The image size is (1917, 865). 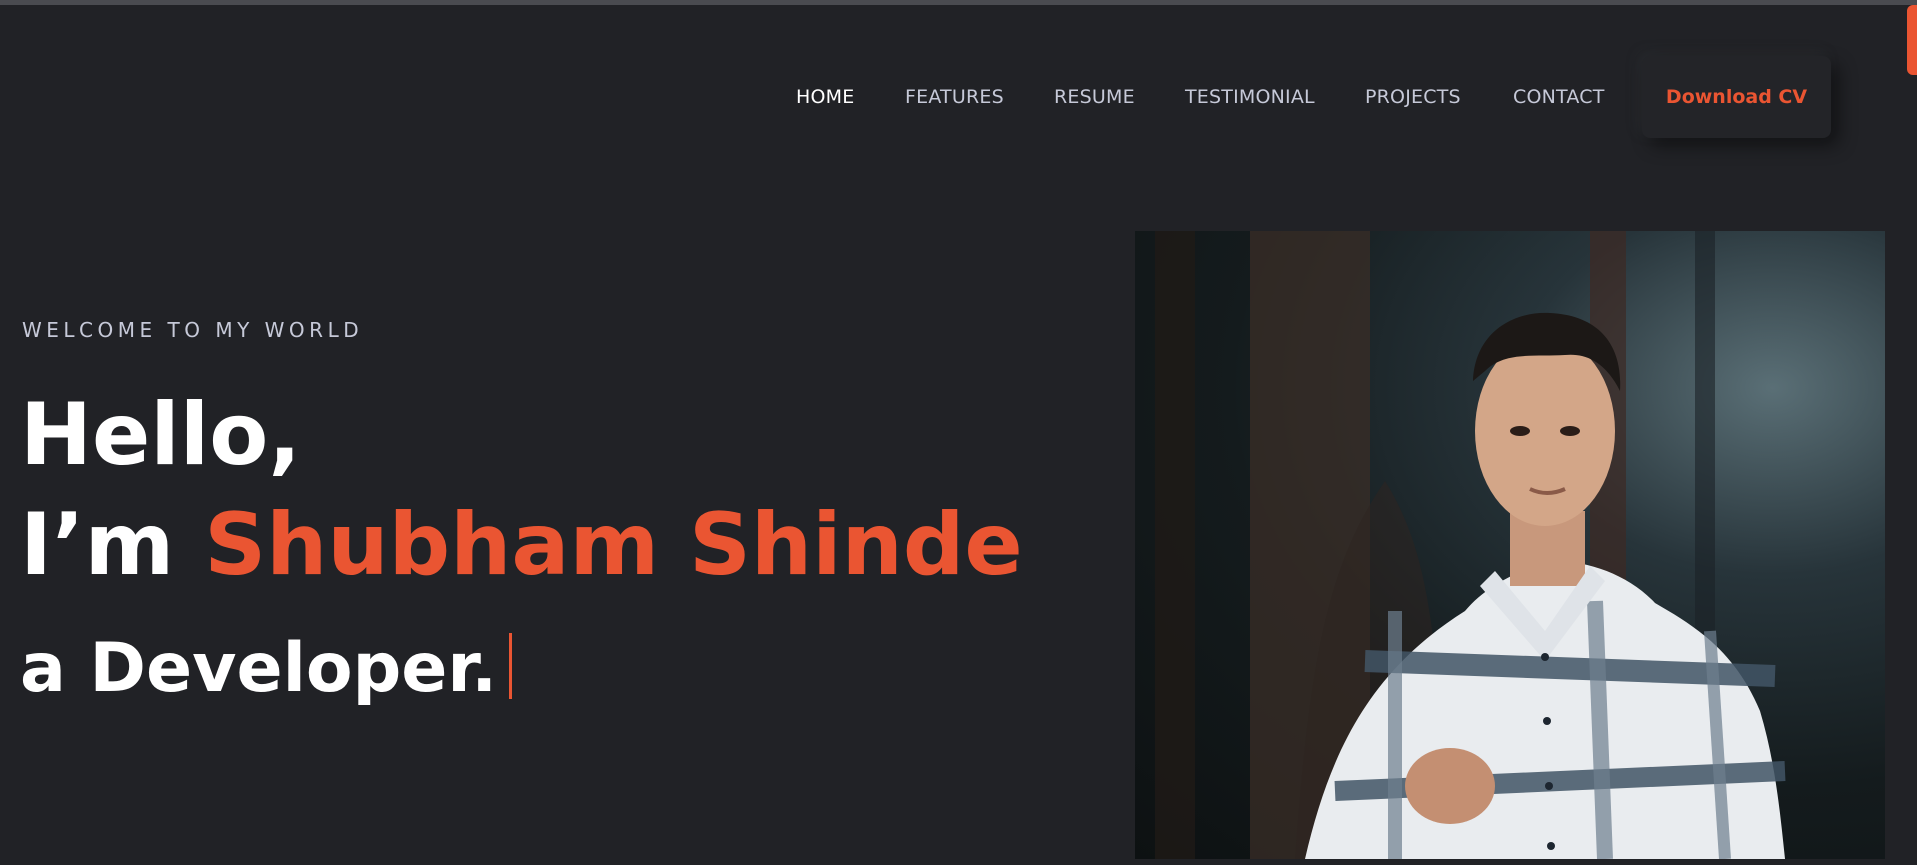 What do you see at coordinates (161, 435) in the screenshot?
I see `hero-greeting: Hello,` at bounding box center [161, 435].